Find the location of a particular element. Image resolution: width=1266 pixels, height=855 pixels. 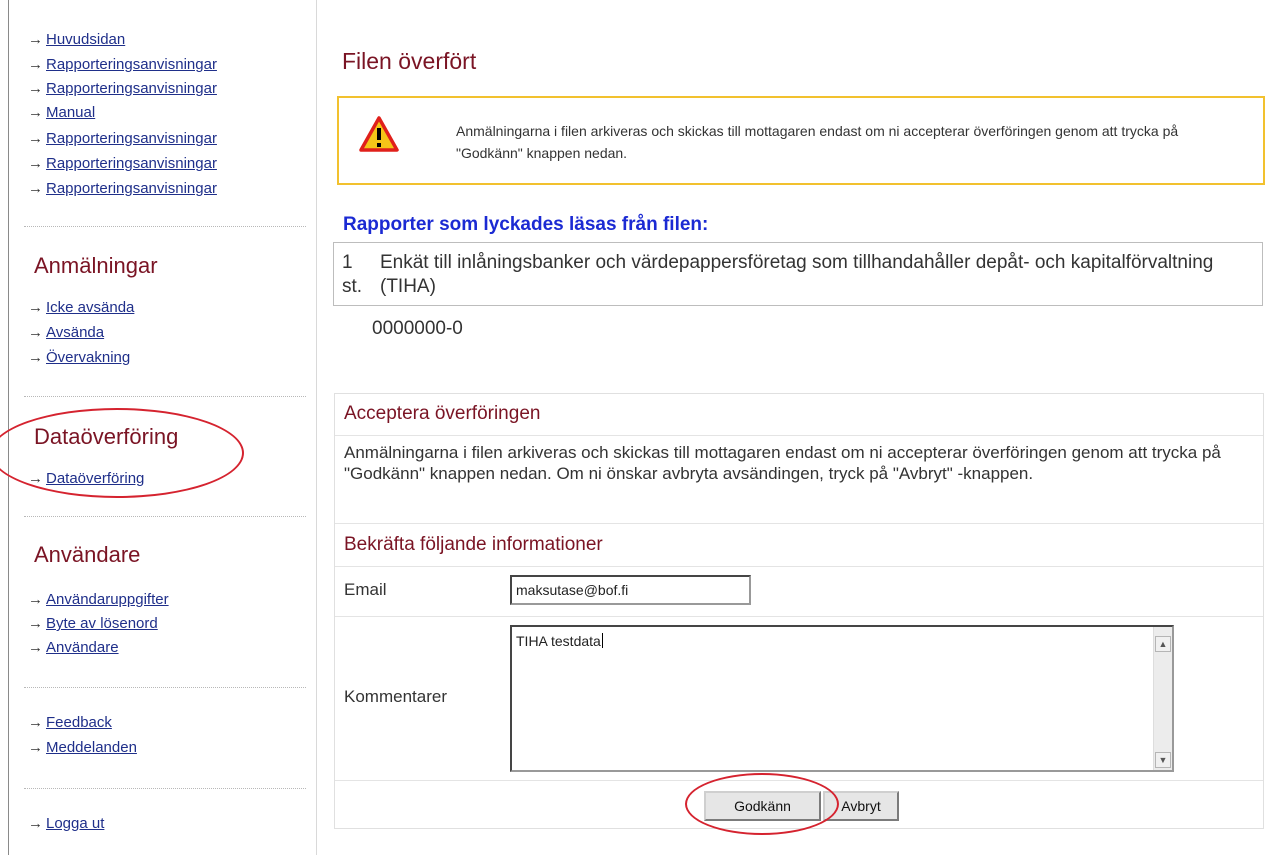

accept-title: Acceptera överföringen is located at coordinates (442, 413).